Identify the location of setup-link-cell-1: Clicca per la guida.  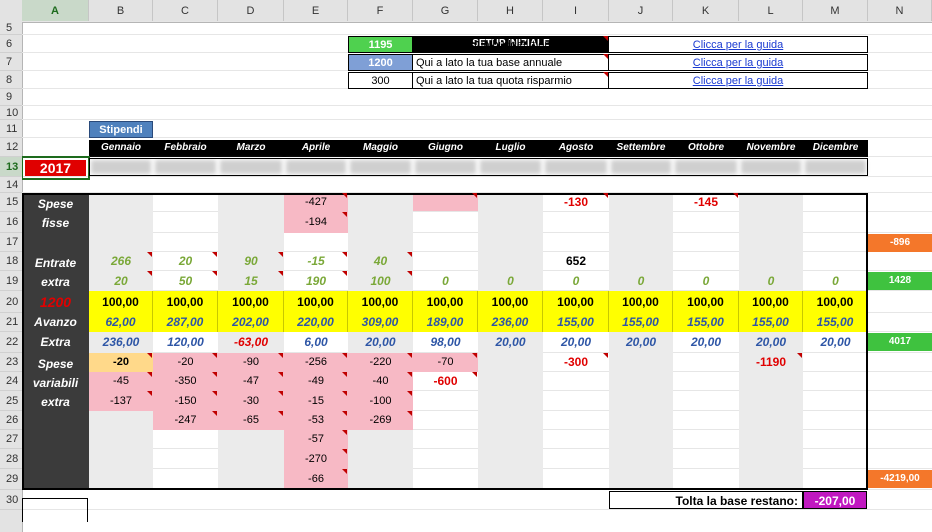
(738, 44).